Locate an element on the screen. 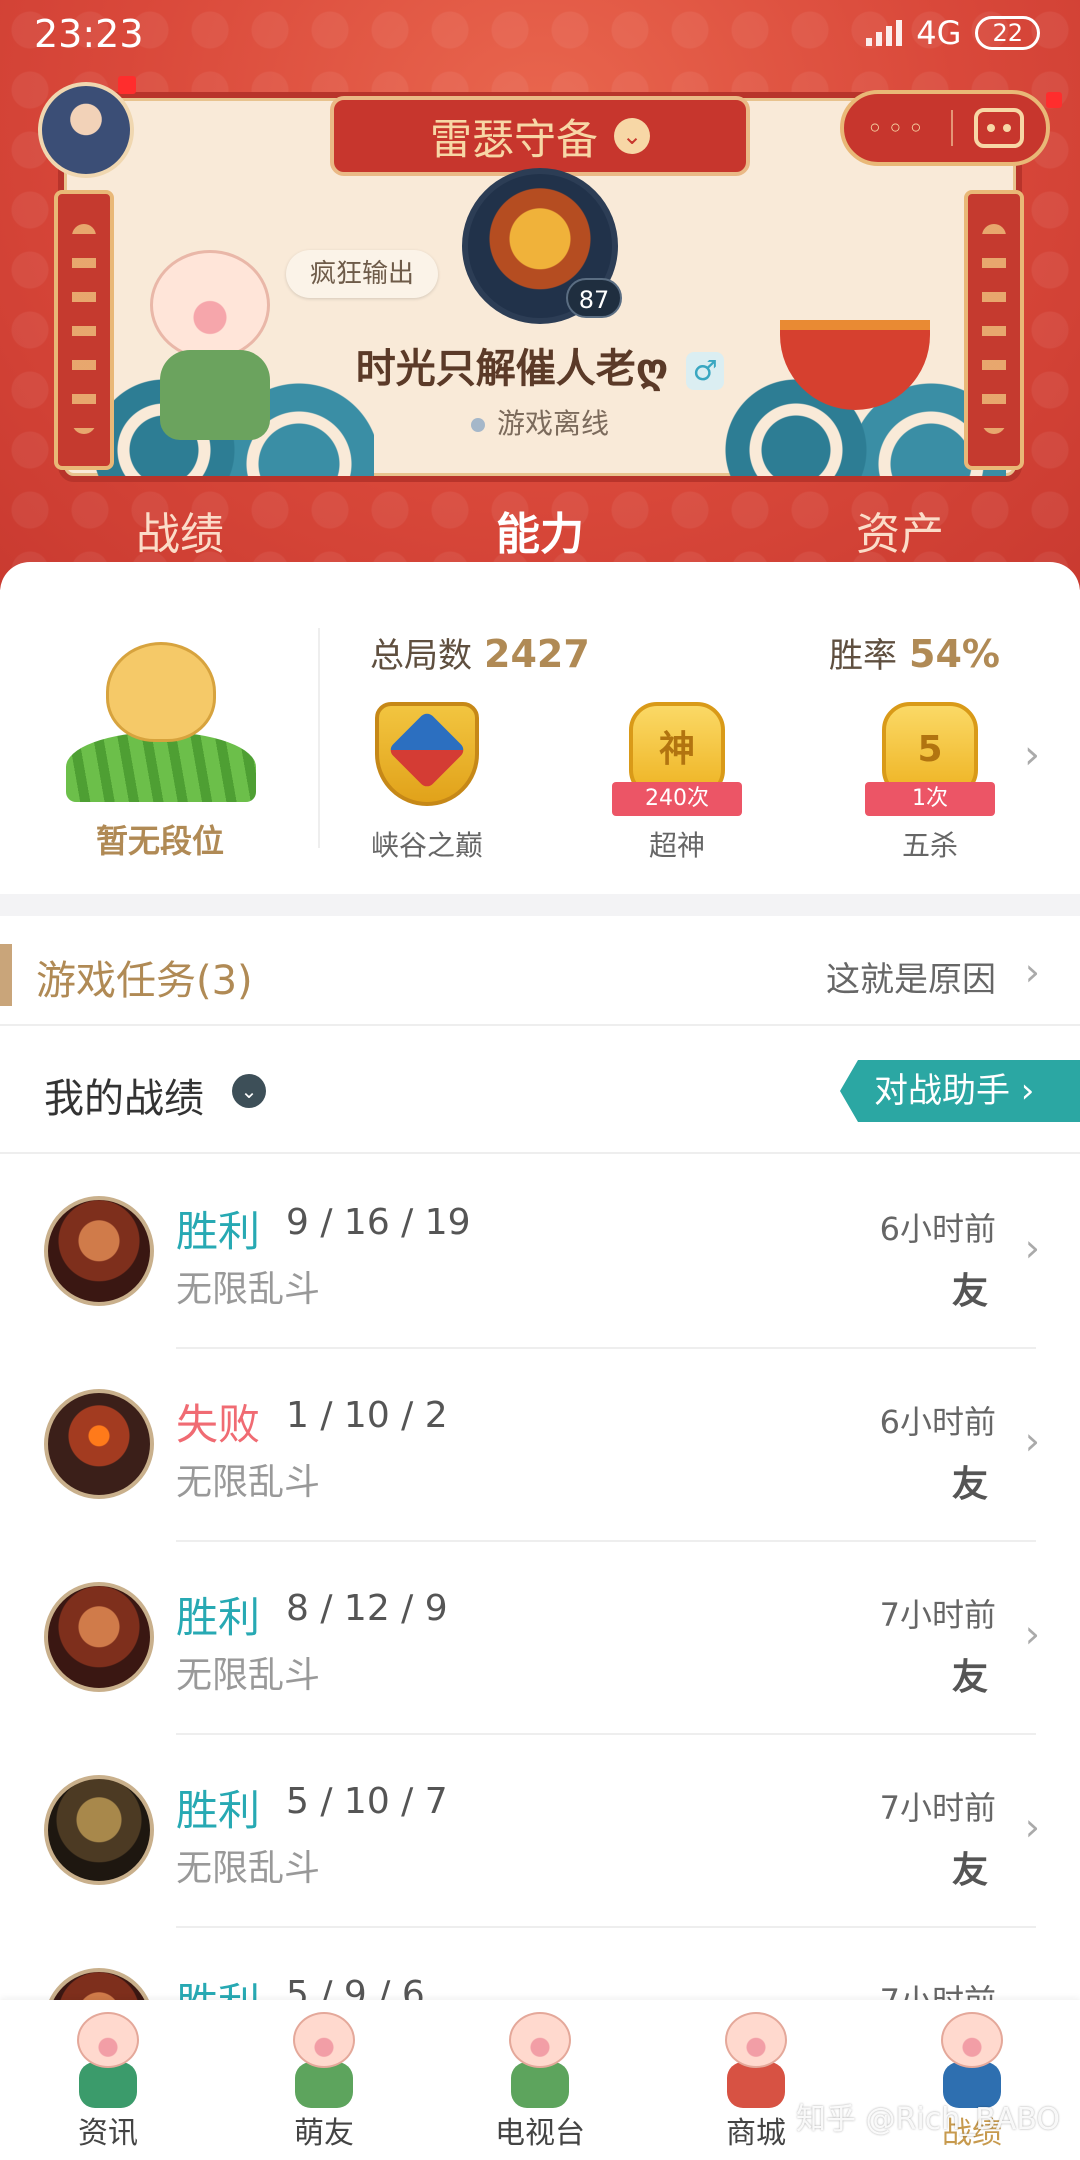 The image size is (1080, 2160). match-row: 胜利 5 / 10 / 7 无限乱斗 7小时前 友 › is located at coordinates (540, 1831).